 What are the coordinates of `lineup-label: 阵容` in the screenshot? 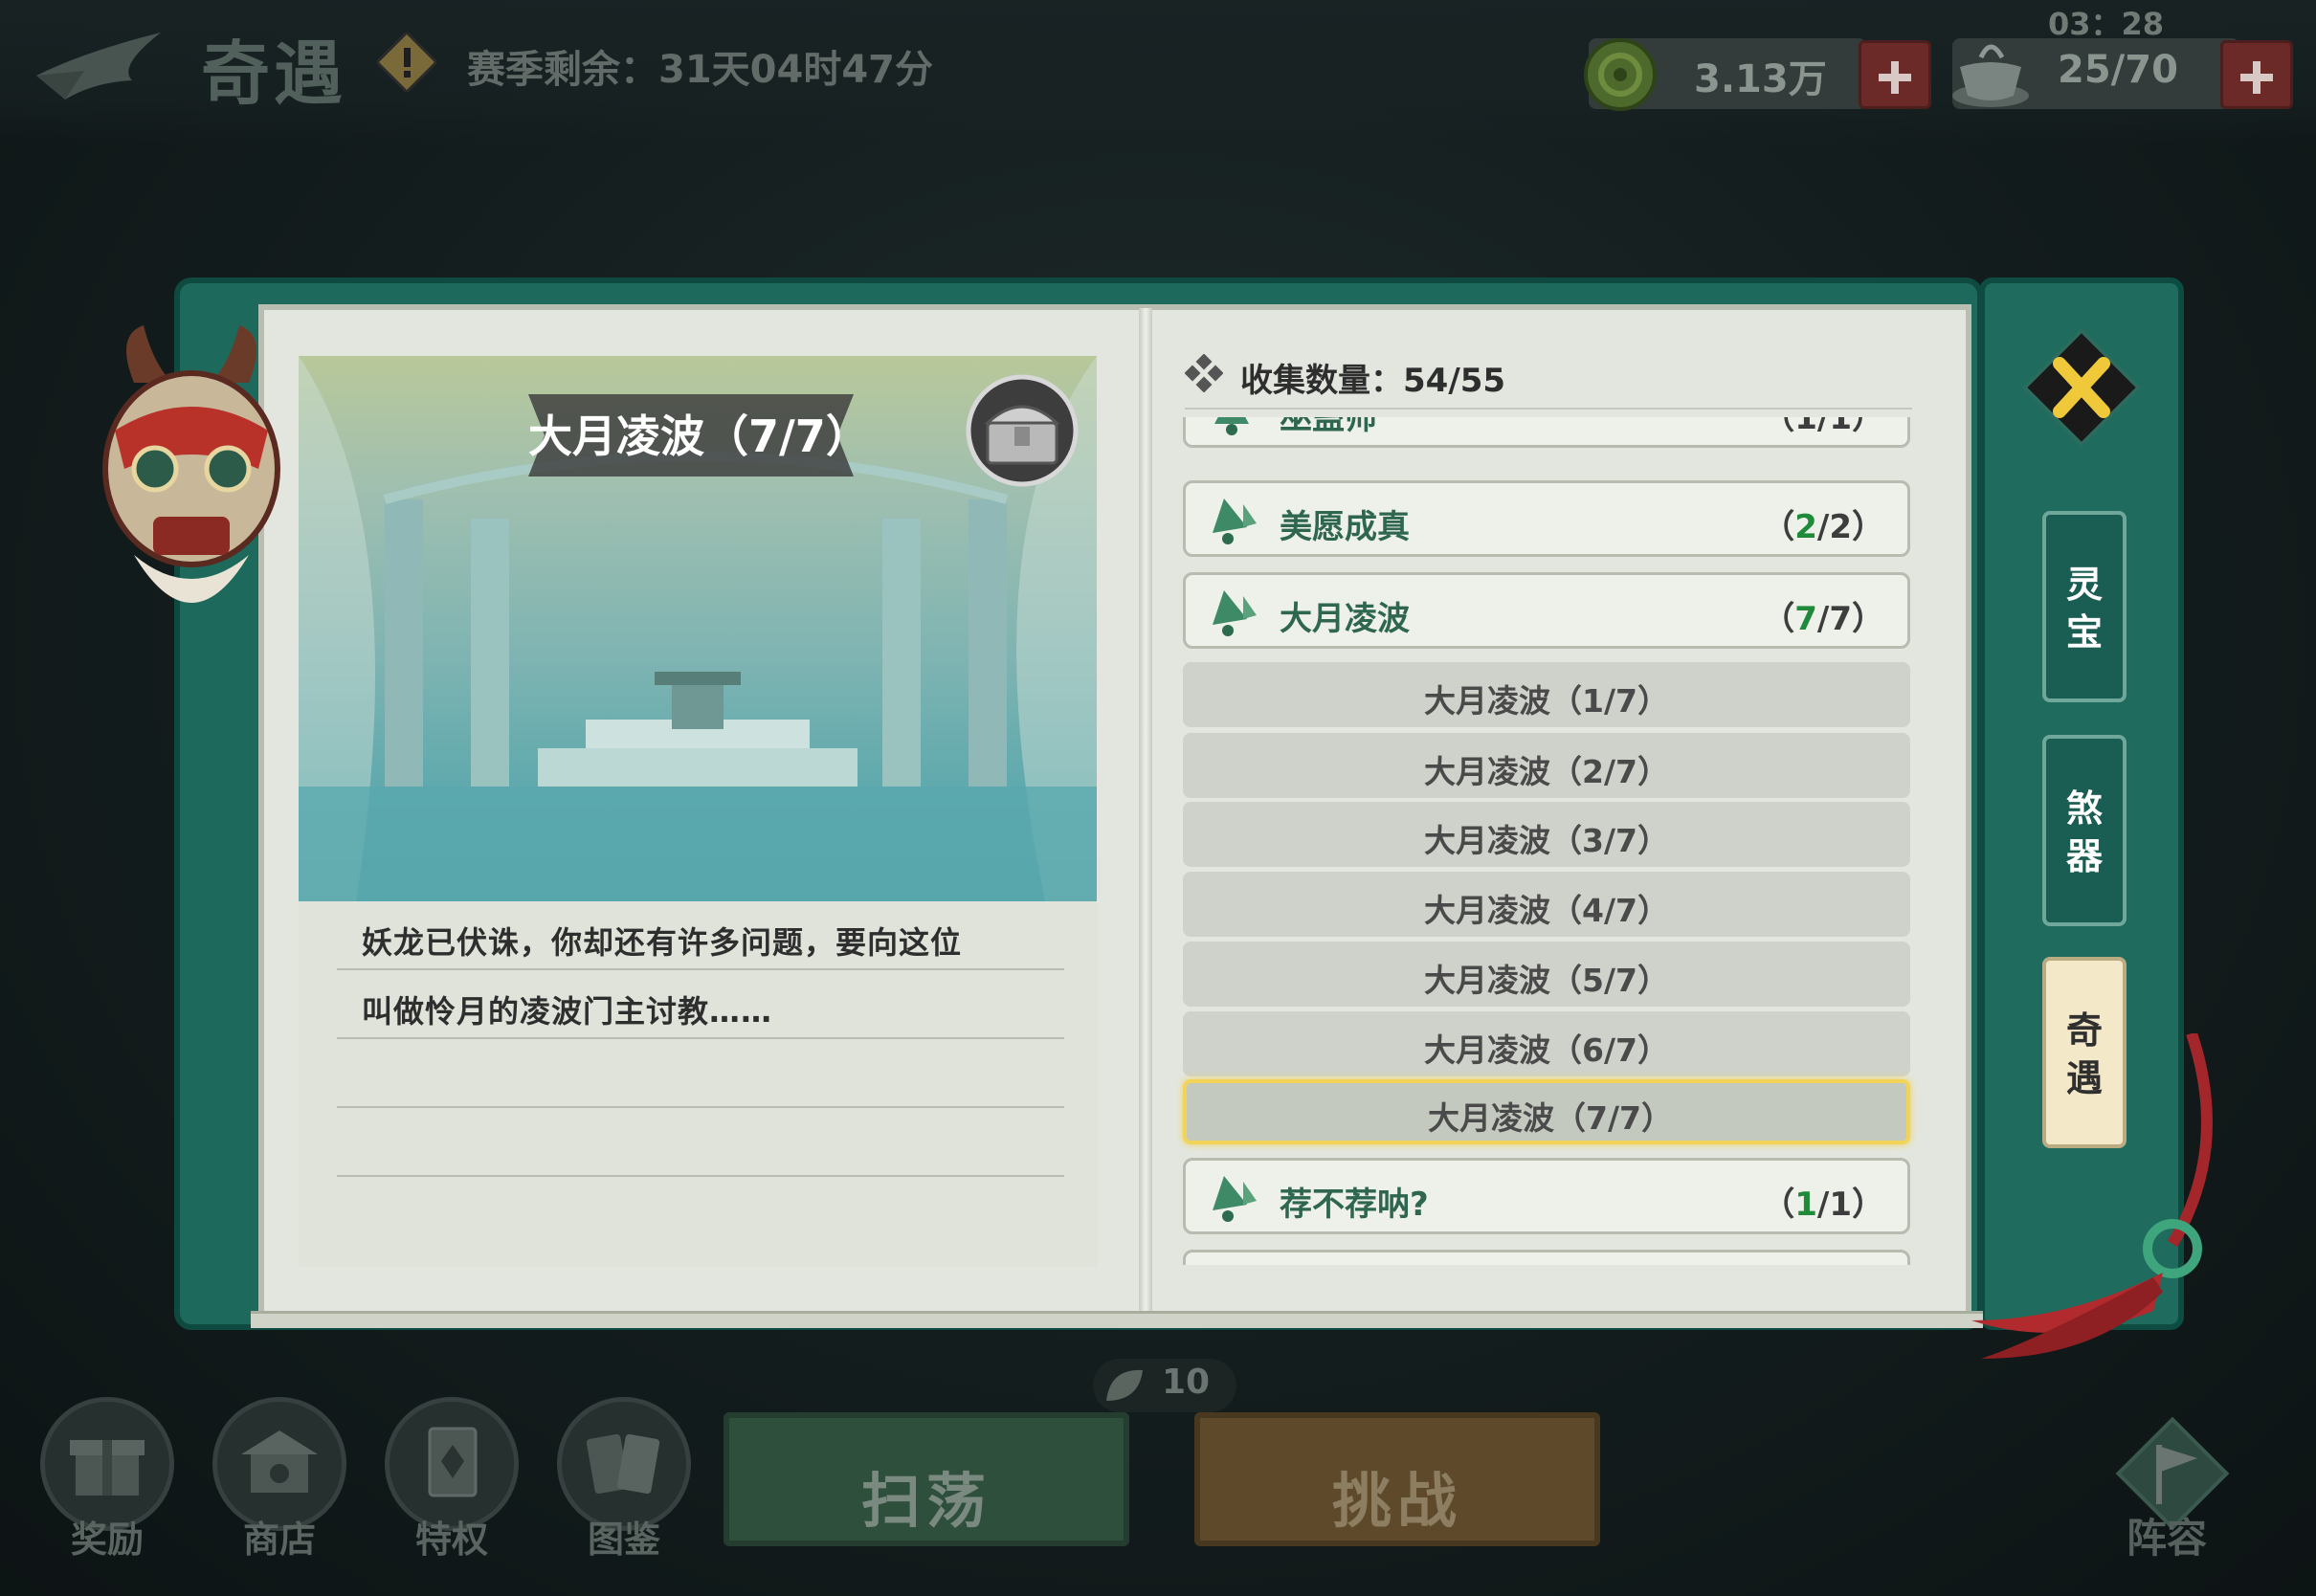 It's located at (2167, 1539).